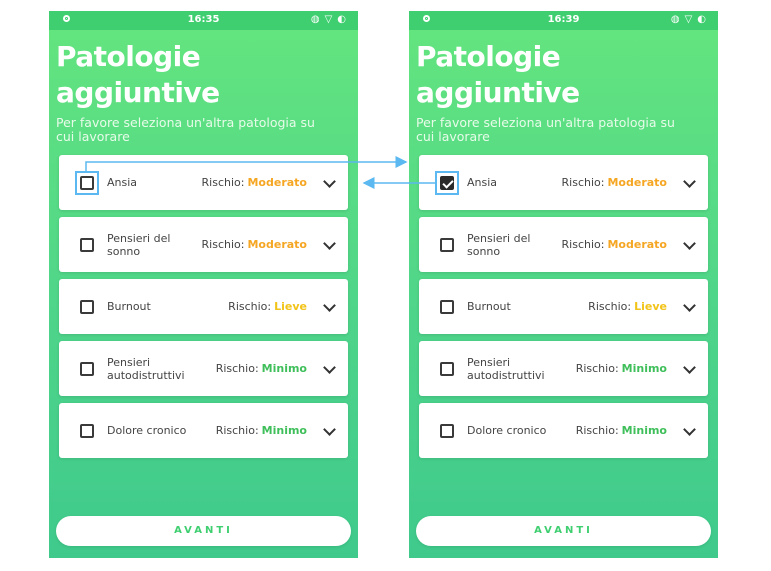 The image size is (771, 571). What do you see at coordinates (260, 172) in the screenshot?
I see `transition-arrows` at bounding box center [260, 172].